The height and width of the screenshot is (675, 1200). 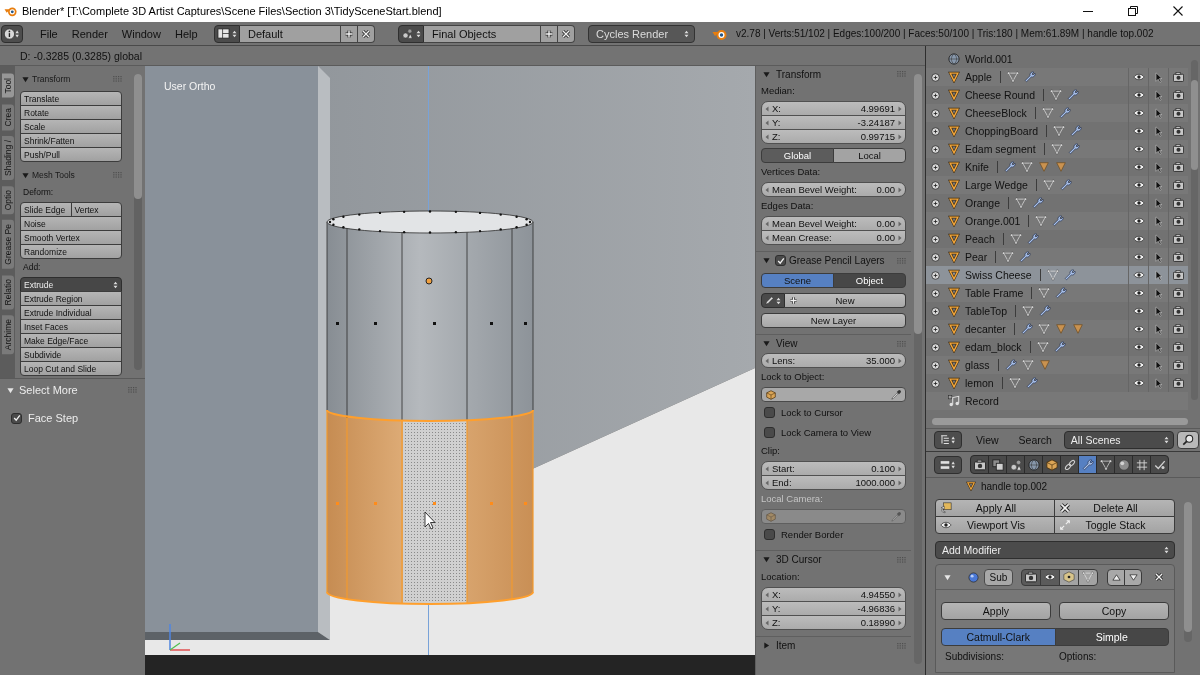 What do you see at coordinates (1057, 59) in the screenshot?
I see `outliner-row: World.001` at bounding box center [1057, 59].